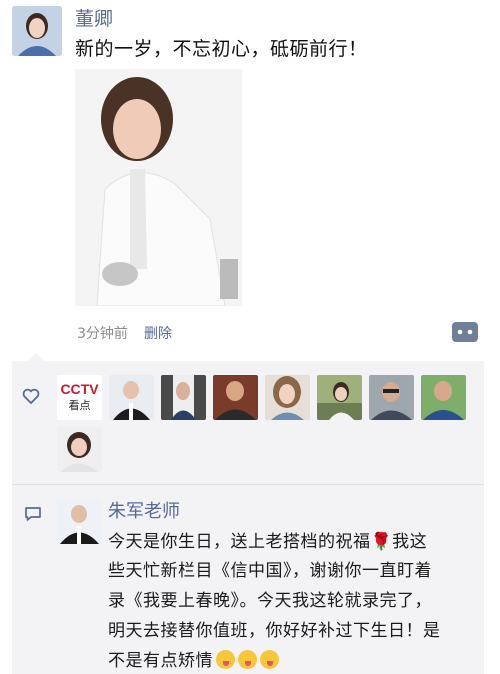  I want to click on more-actions-button, so click(465, 332).